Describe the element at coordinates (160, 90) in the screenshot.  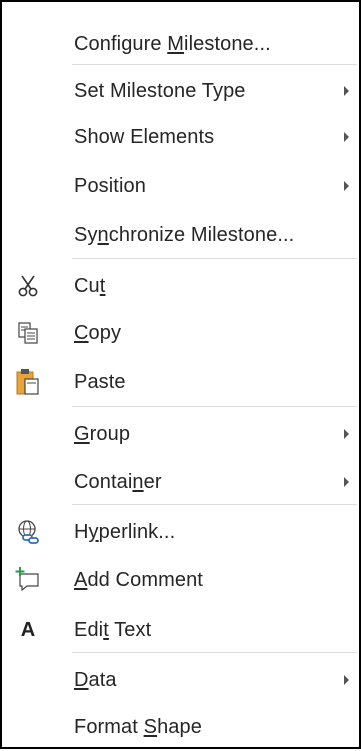
I see `menu-item-label: Set Milestone Type` at that location.